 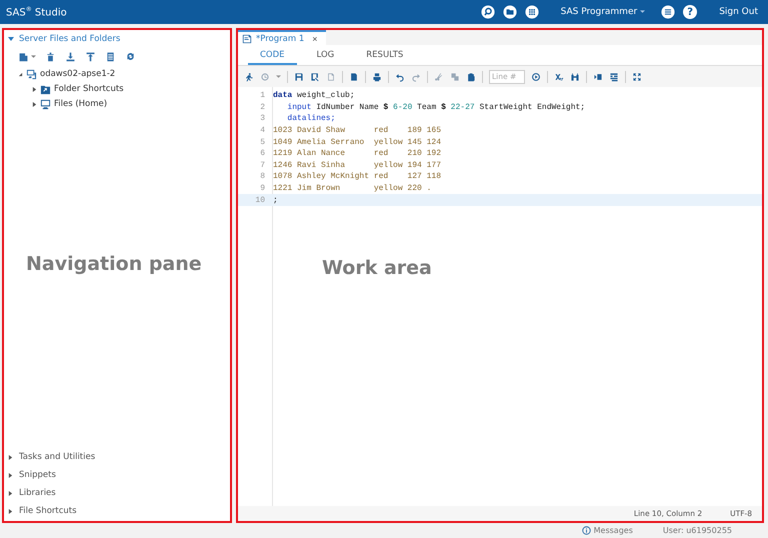 What do you see at coordinates (299, 77) in the screenshot?
I see `save-icon` at bounding box center [299, 77].